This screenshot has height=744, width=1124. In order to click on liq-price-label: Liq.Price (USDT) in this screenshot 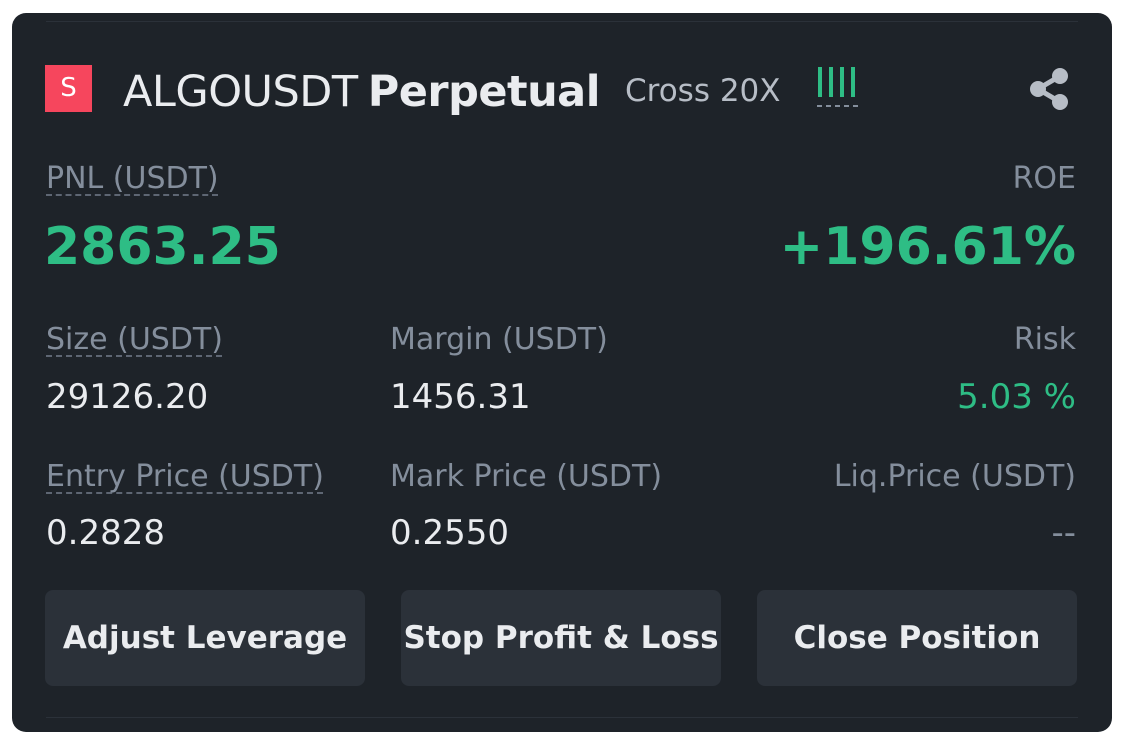, I will do `click(954, 476)`.